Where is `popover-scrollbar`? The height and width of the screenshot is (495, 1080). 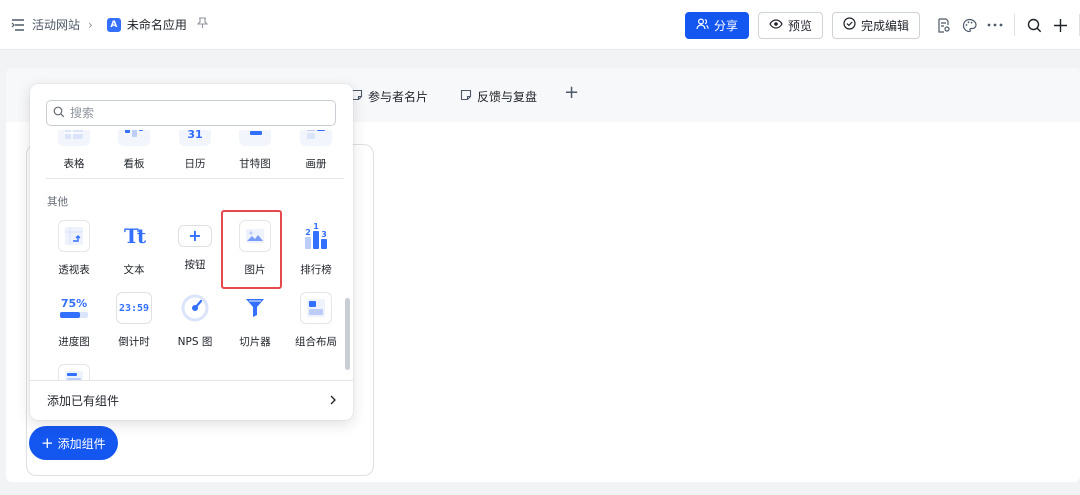
popover-scrollbar is located at coordinates (347, 334).